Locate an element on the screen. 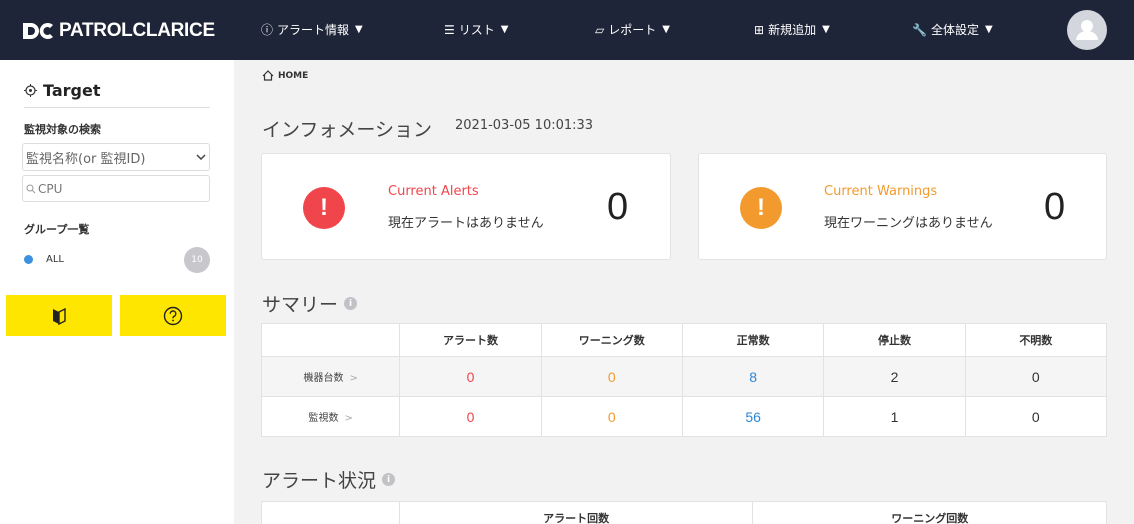 Image resolution: width=1134 pixels, height=524 pixels. sidebar-title-text: Target is located at coordinates (72, 90).